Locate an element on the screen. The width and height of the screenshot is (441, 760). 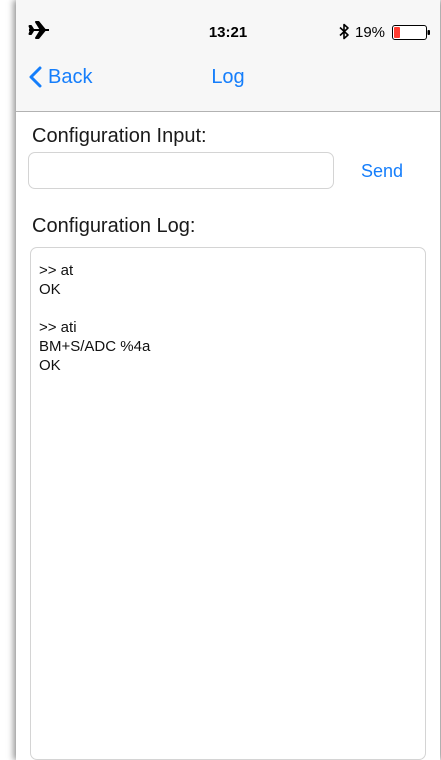
bluetooth-icon is located at coordinates (344, 31).